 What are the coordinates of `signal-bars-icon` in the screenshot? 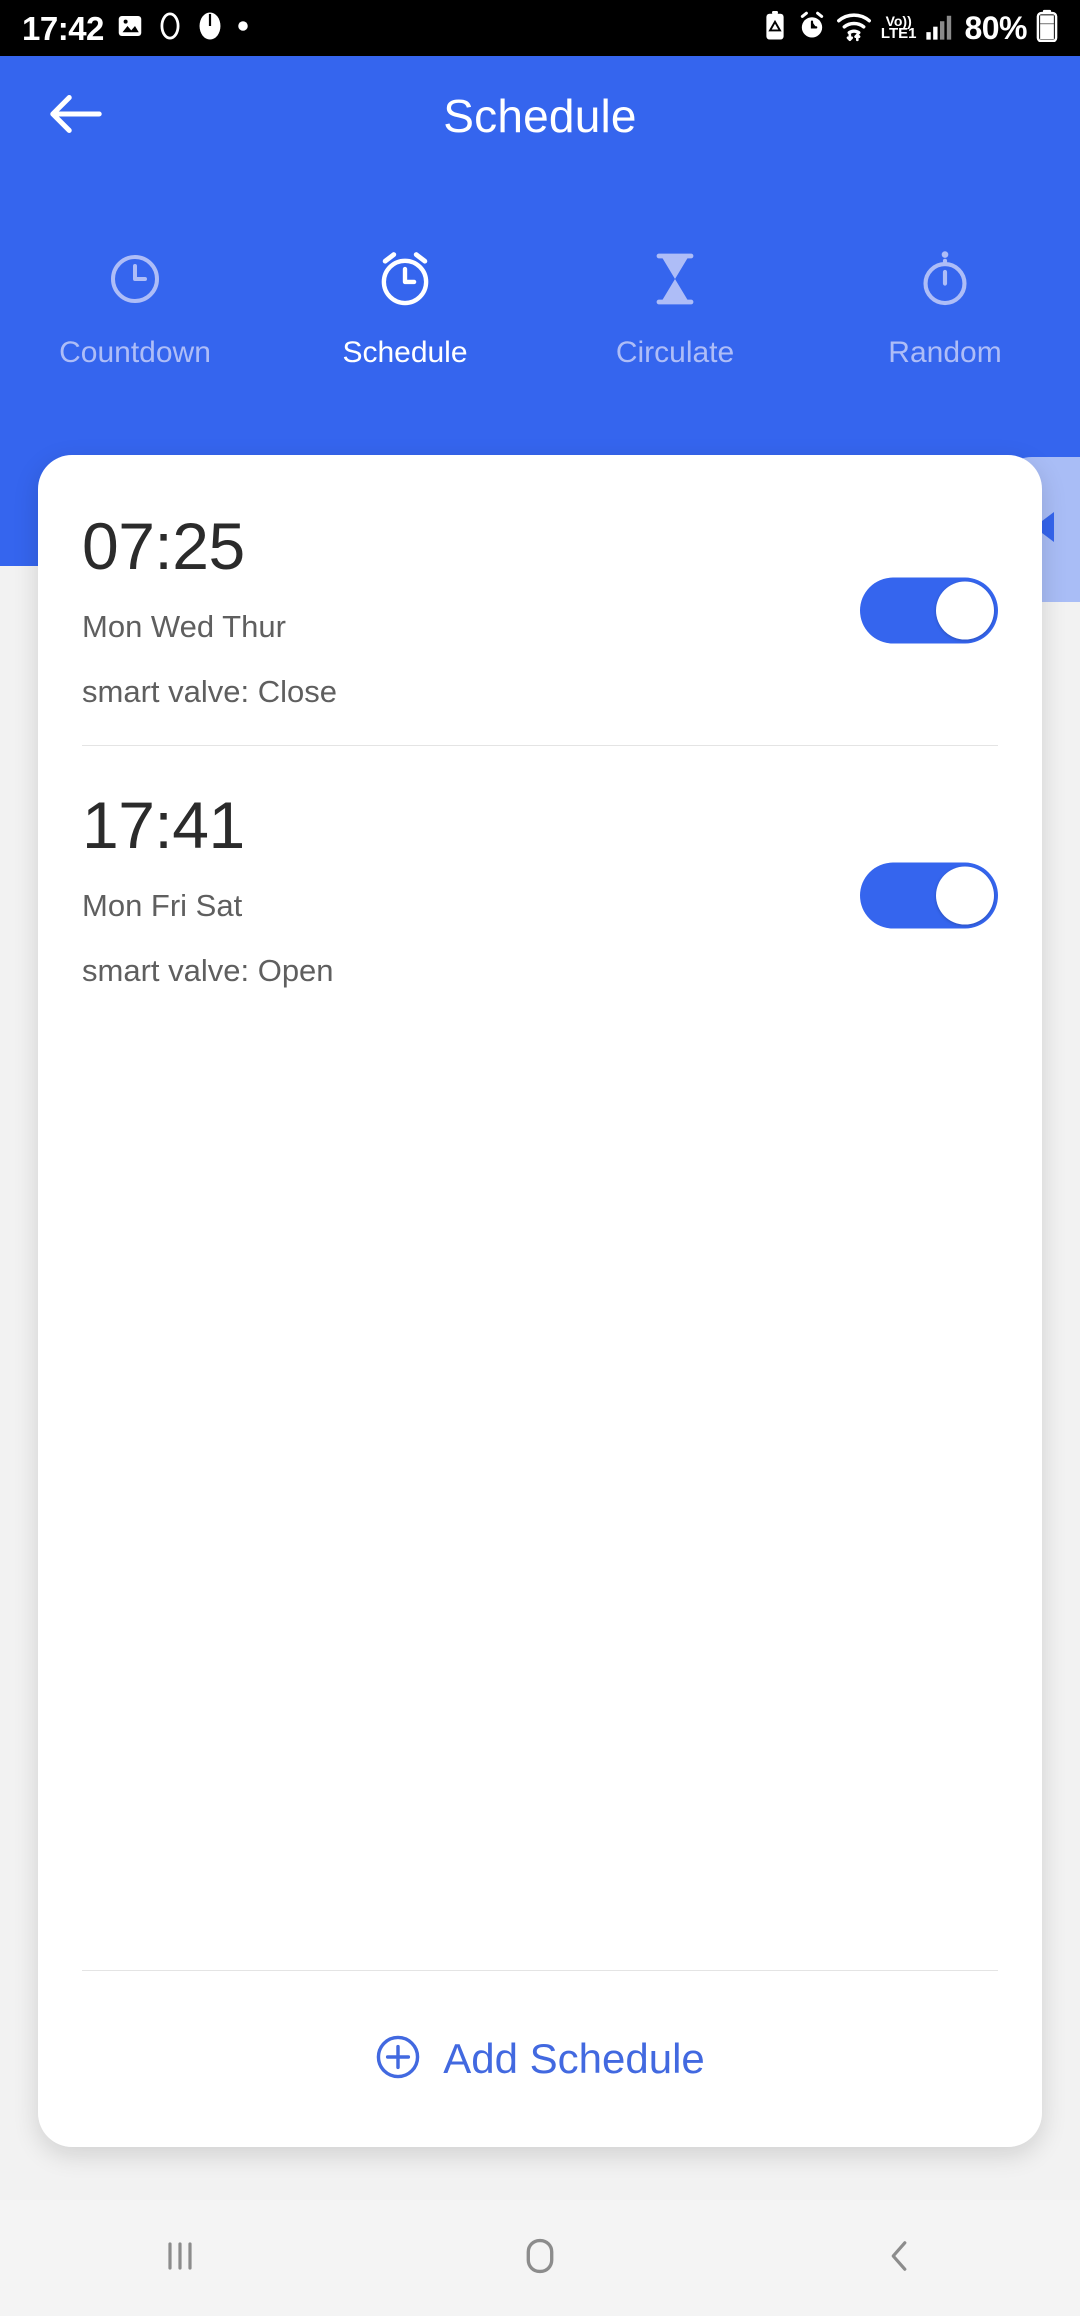 It's located at (940, 28).